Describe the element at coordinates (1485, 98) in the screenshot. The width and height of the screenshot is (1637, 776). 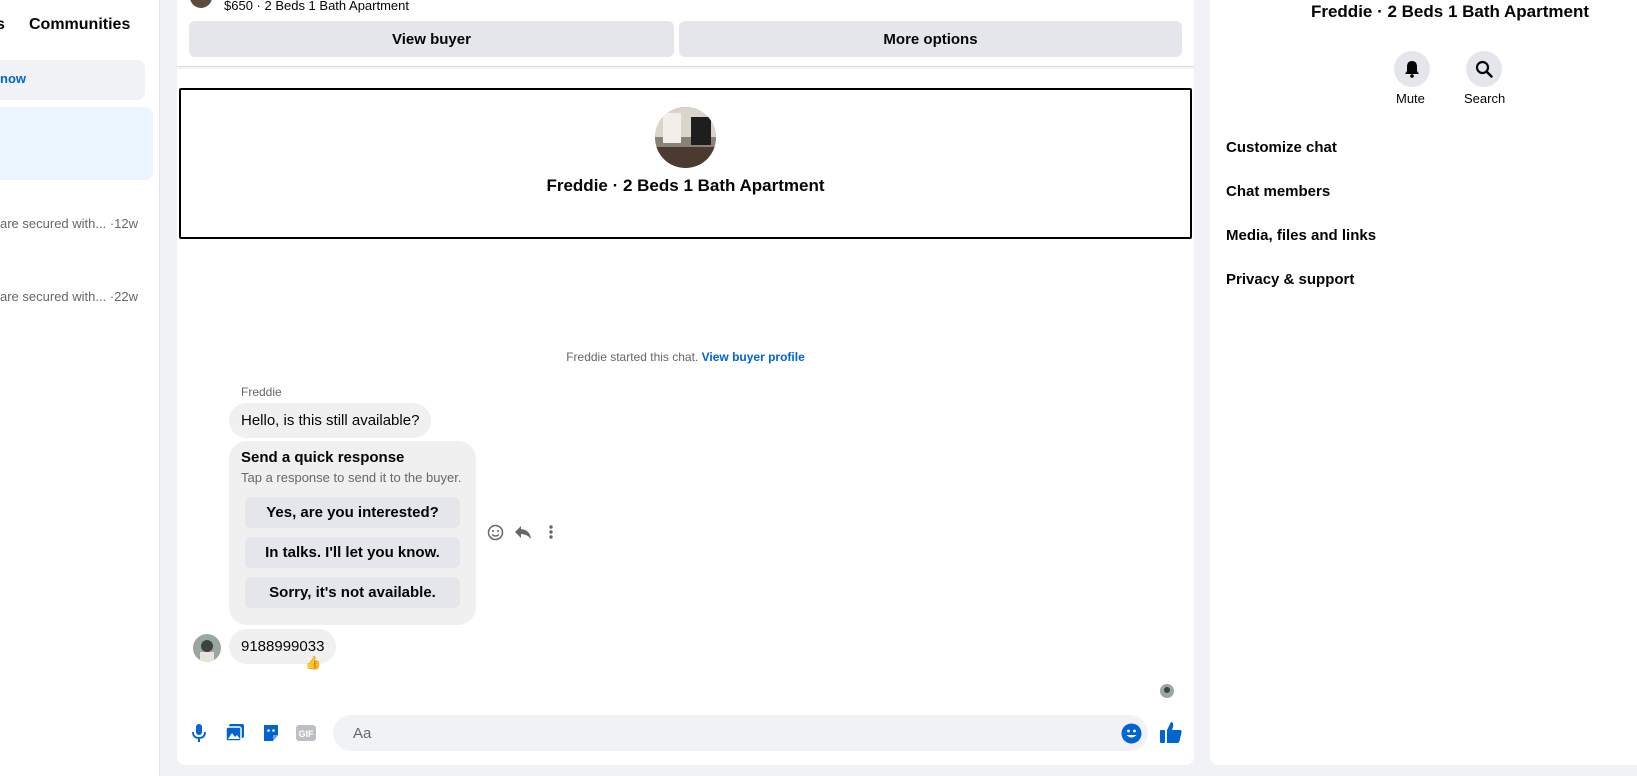
I see `search-label: Search` at that location.